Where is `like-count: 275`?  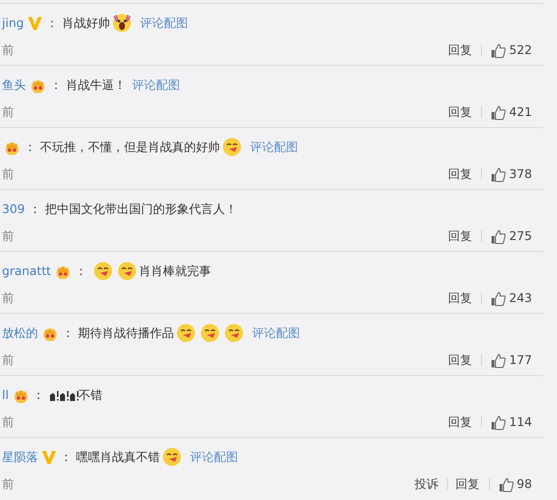
like-count: 275 is located at coordinates (520, 236).